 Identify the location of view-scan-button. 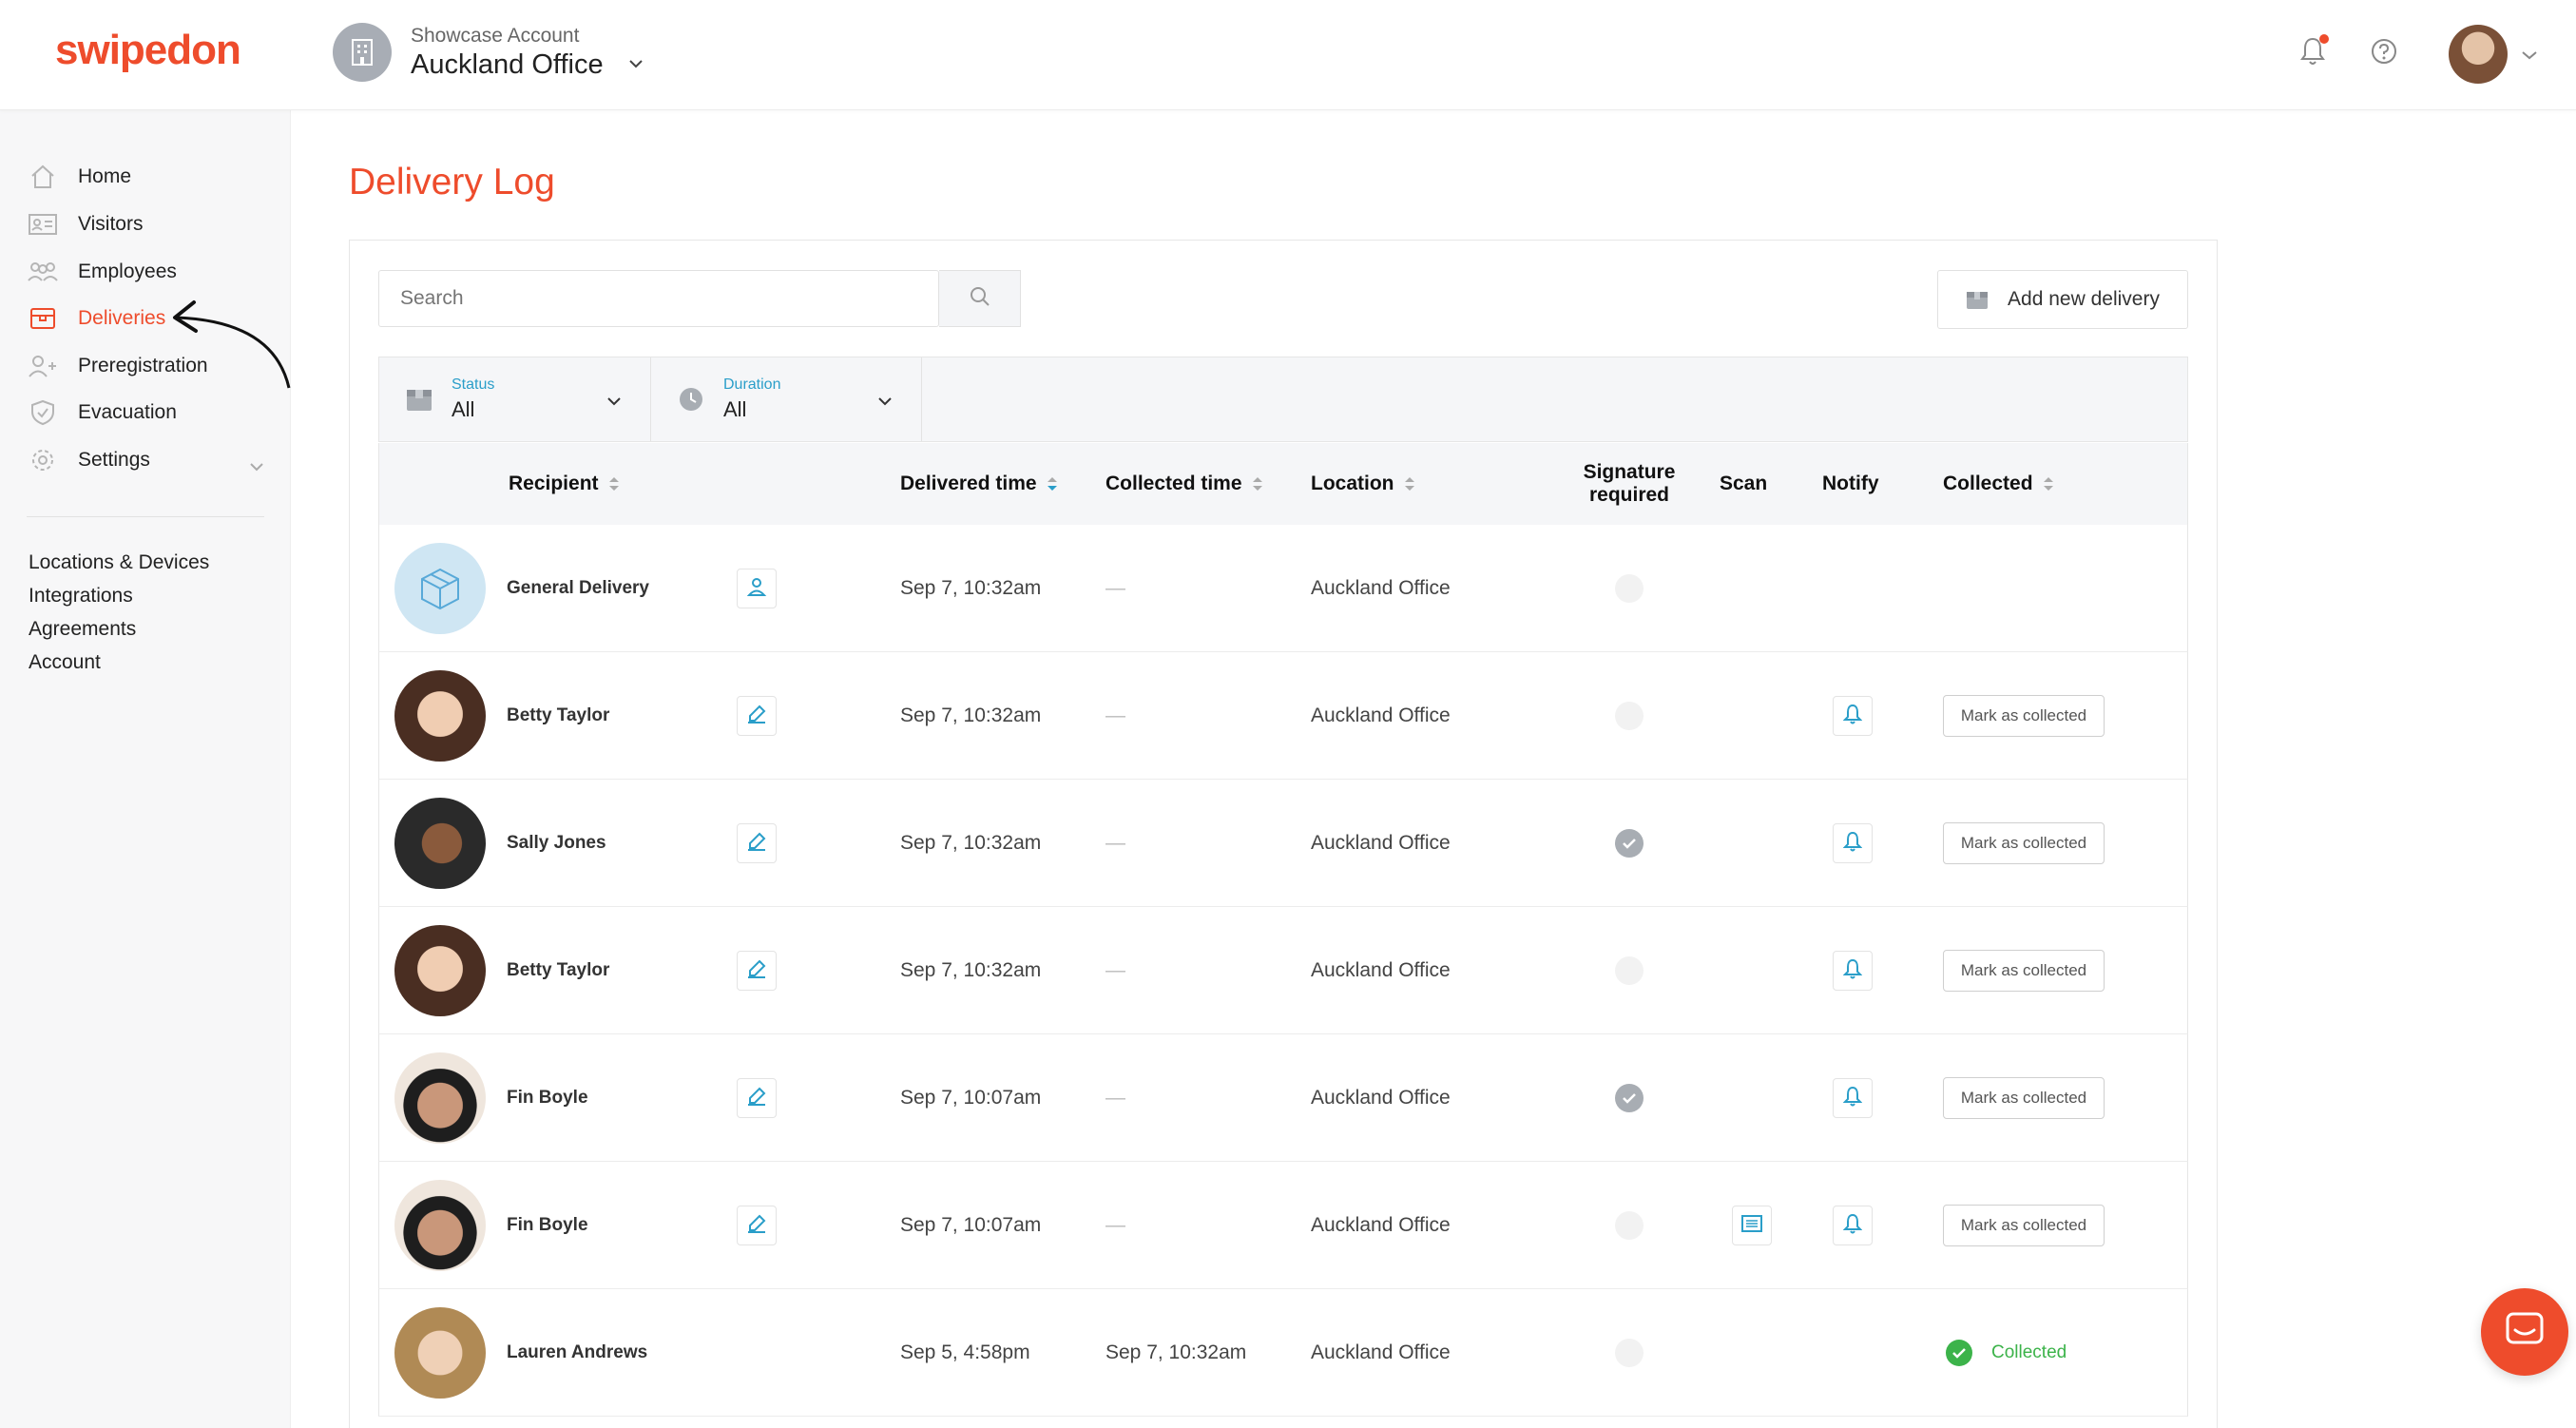
(1752, 1225).